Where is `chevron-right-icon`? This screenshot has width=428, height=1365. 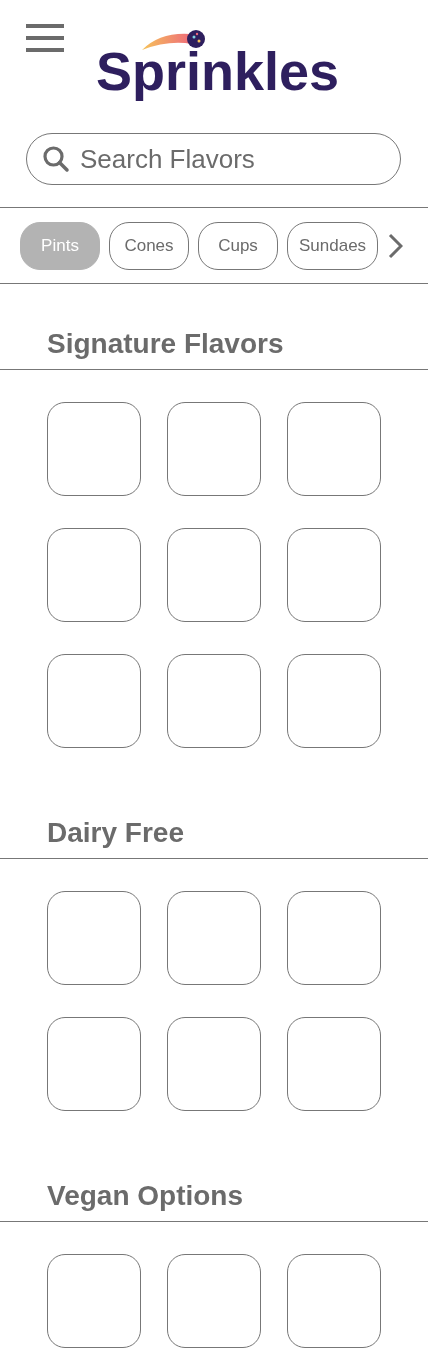 chevron-right-icon is located at coordinates (395, 245).